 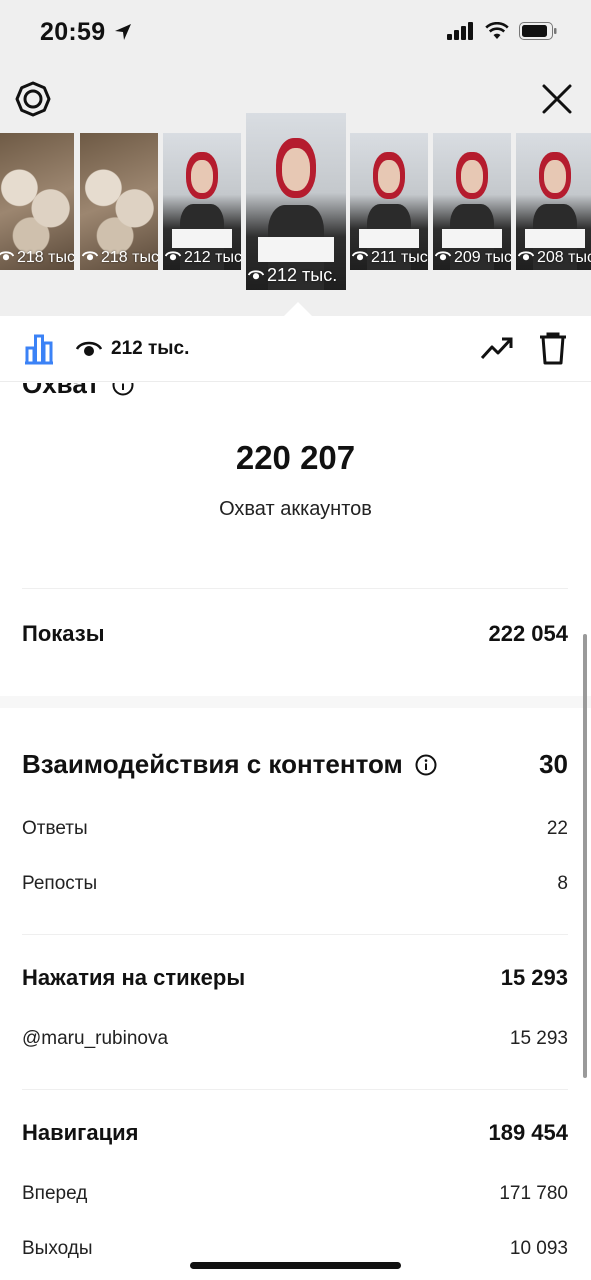 What do you see at coordinates (63, 633) in the screenshot?
I see `impressions-label: Показы` at bounding box center [63, 633].